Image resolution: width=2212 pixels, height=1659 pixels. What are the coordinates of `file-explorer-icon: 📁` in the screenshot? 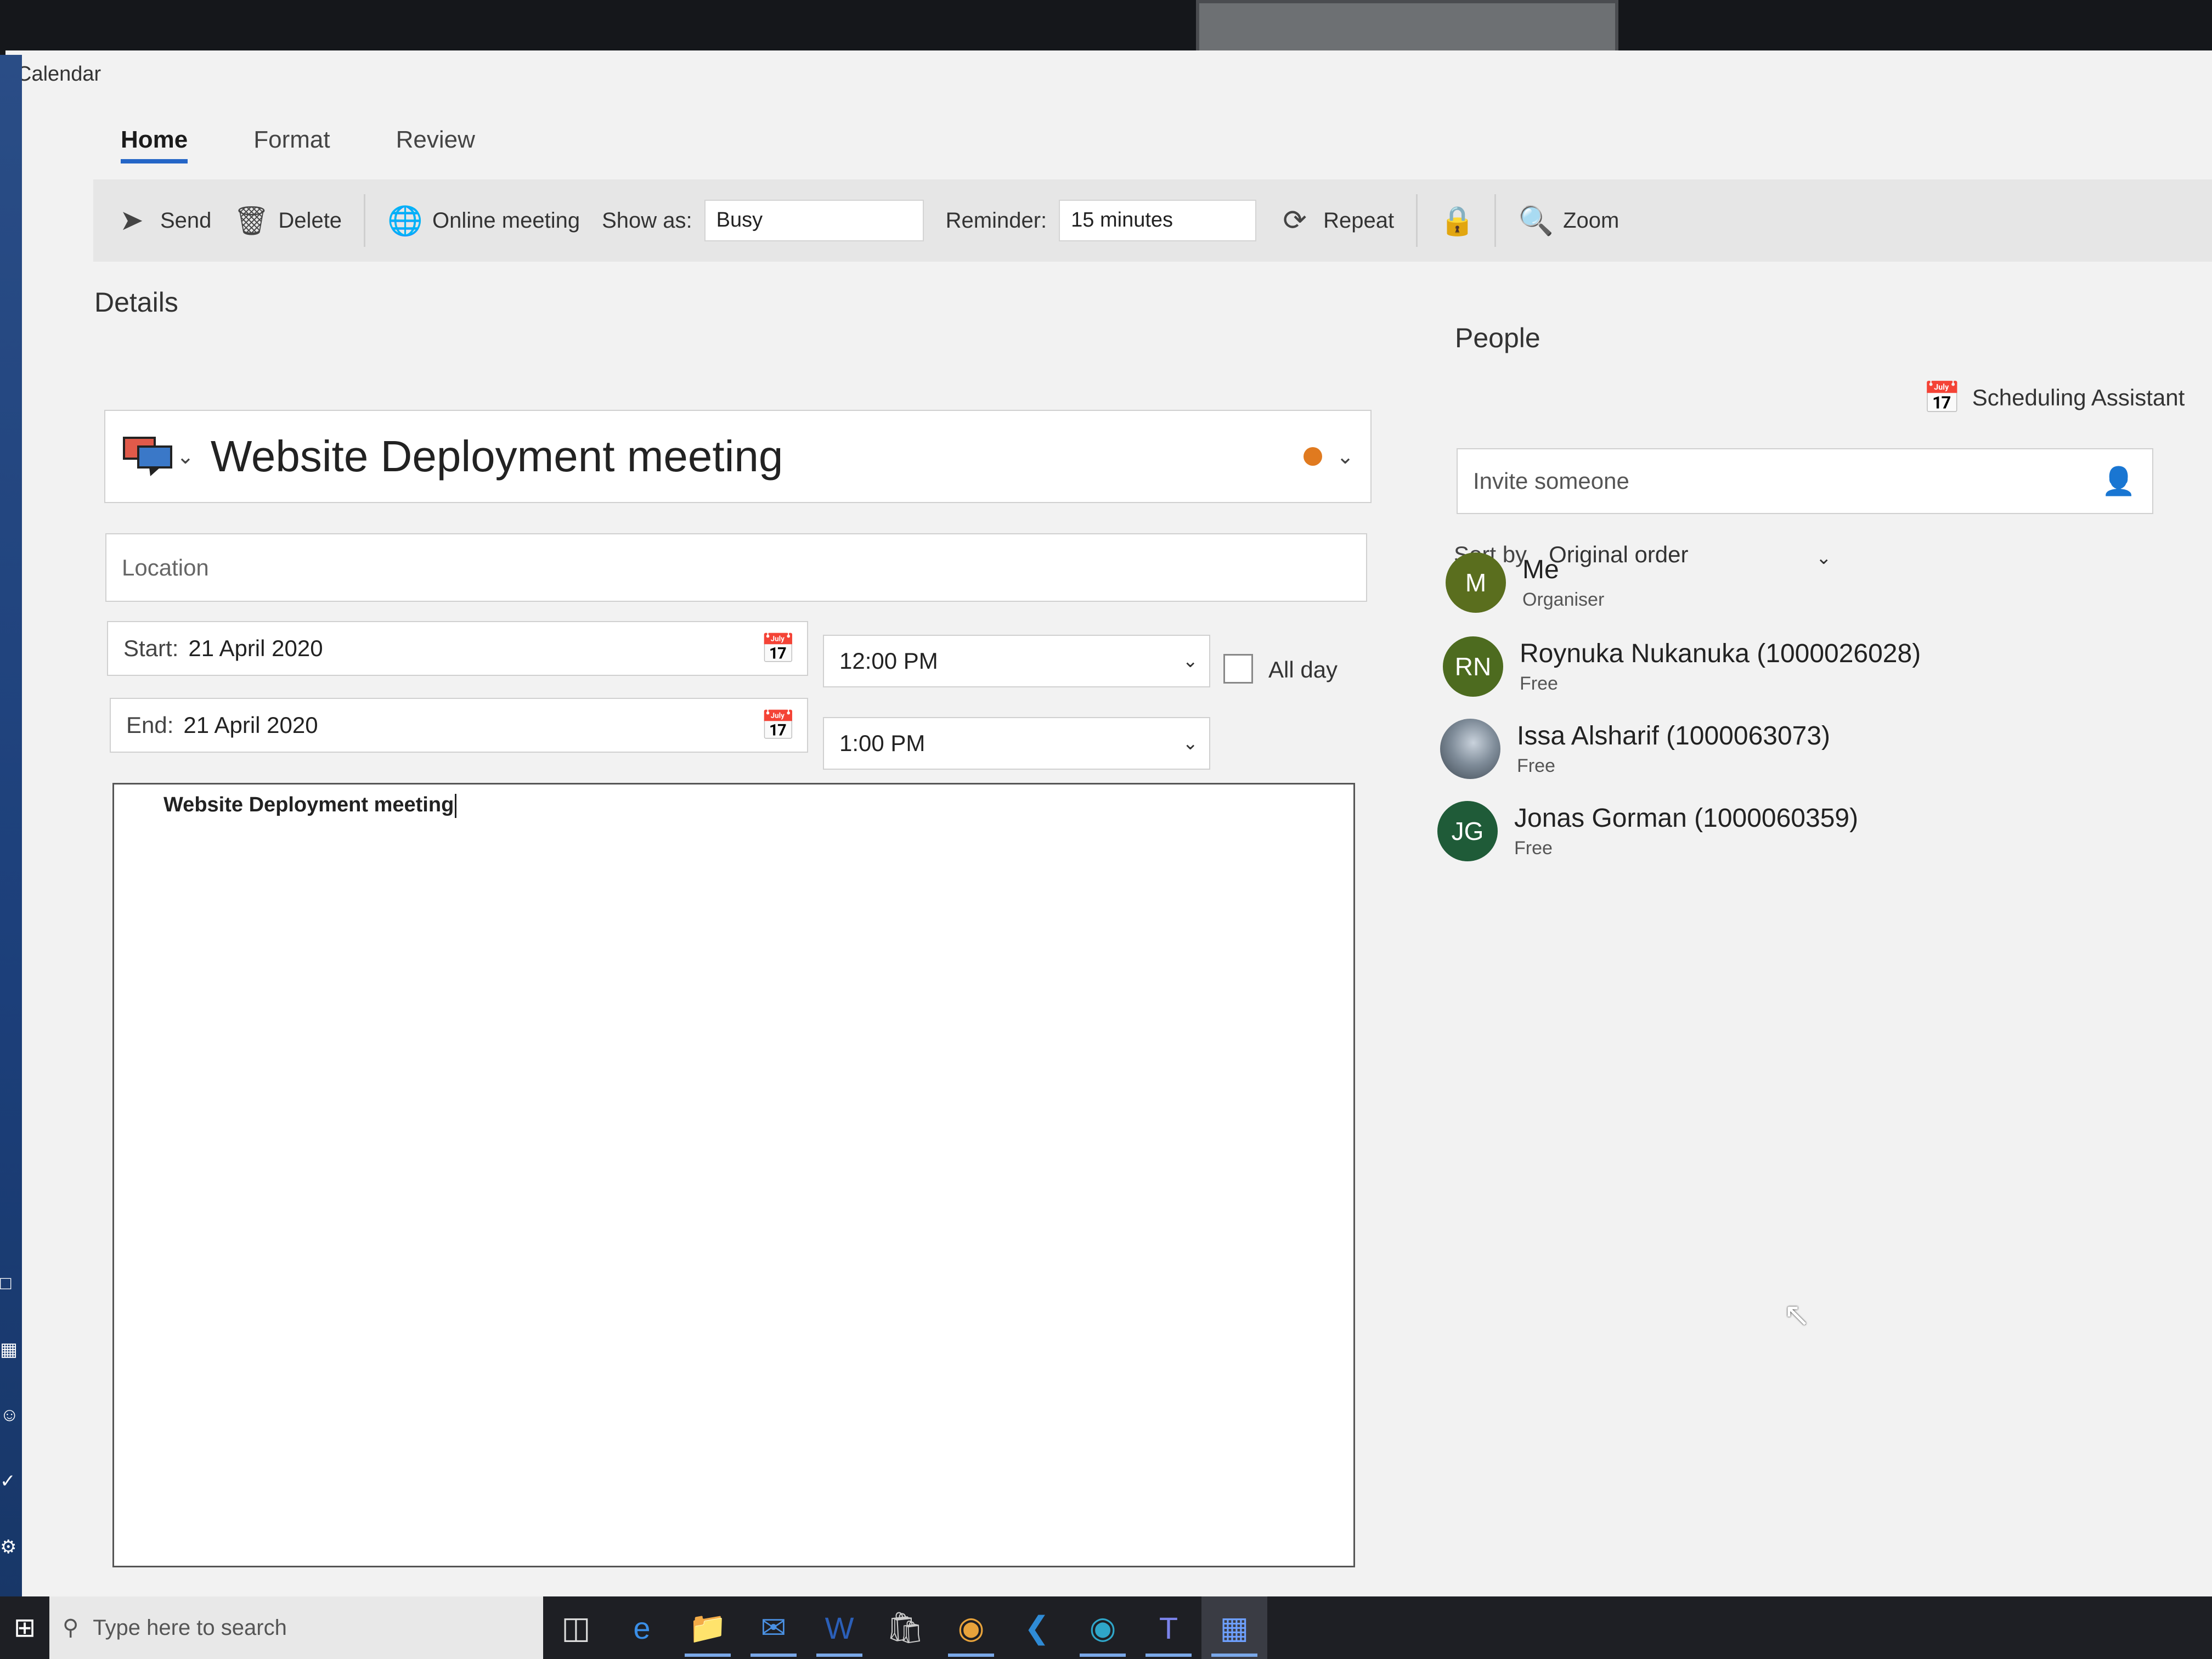 It's located at (708, 1627).